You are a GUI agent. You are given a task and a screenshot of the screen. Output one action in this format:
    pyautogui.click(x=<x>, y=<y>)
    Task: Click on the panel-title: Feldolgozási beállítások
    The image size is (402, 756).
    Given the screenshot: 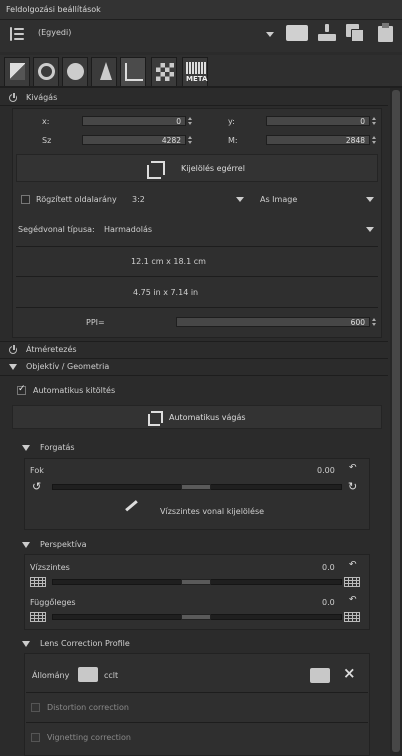 What is the action you would take?
    pyautogui.click(x=53, y=9)
    